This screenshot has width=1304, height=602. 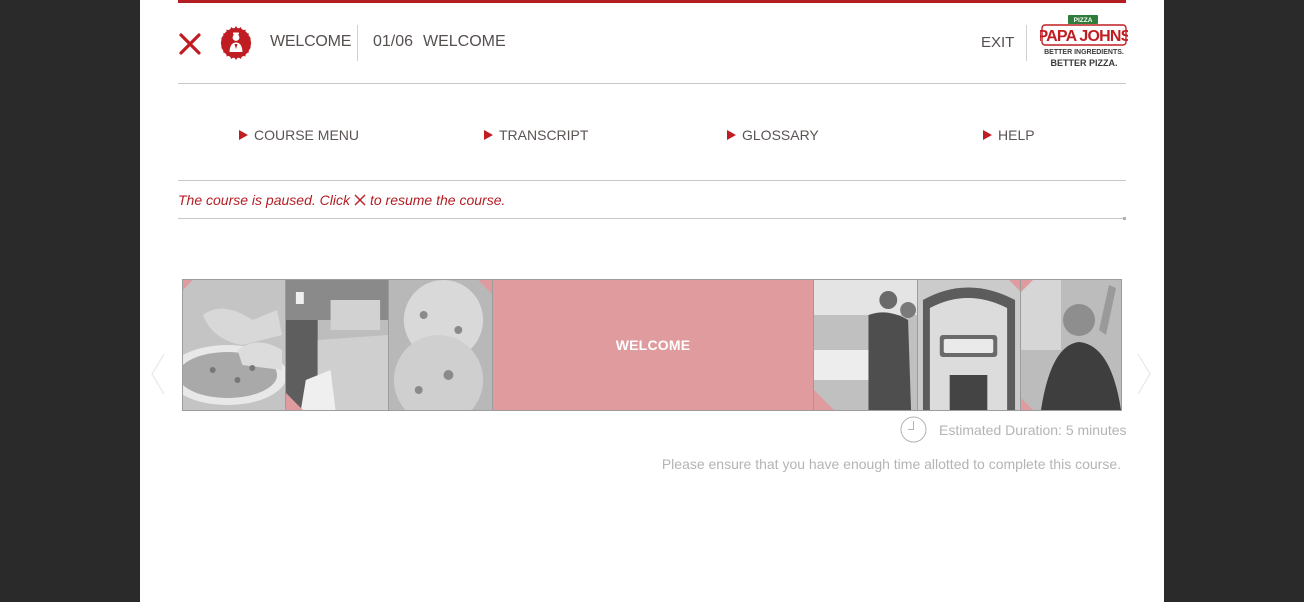 What do you see at coordinates (652, 1) in the screenshot?
I see `top-accent-bar` at bounding box center [652, 1].